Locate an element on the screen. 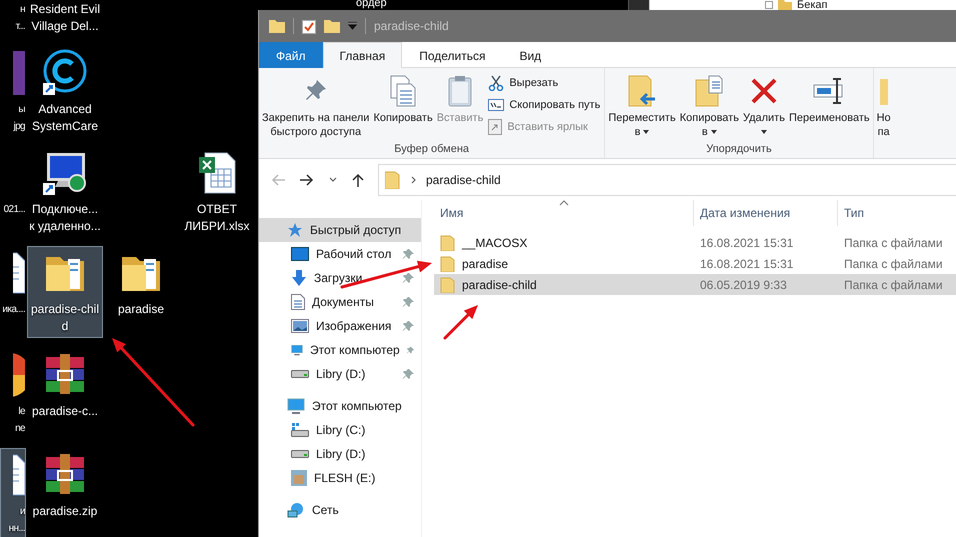  desktop-icon: paradise-chil d is located at coordinates (65, 292).